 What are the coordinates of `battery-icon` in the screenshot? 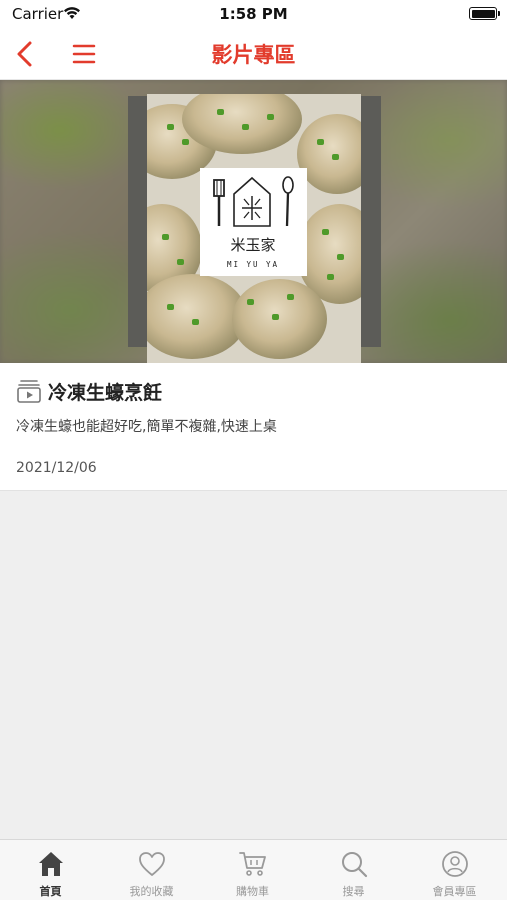 It's located at (484, 13).